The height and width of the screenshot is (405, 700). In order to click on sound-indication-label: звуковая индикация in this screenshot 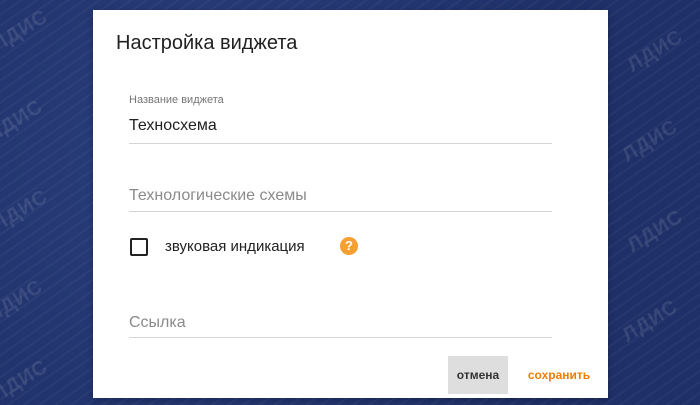, I will do `click(235, 246)`.